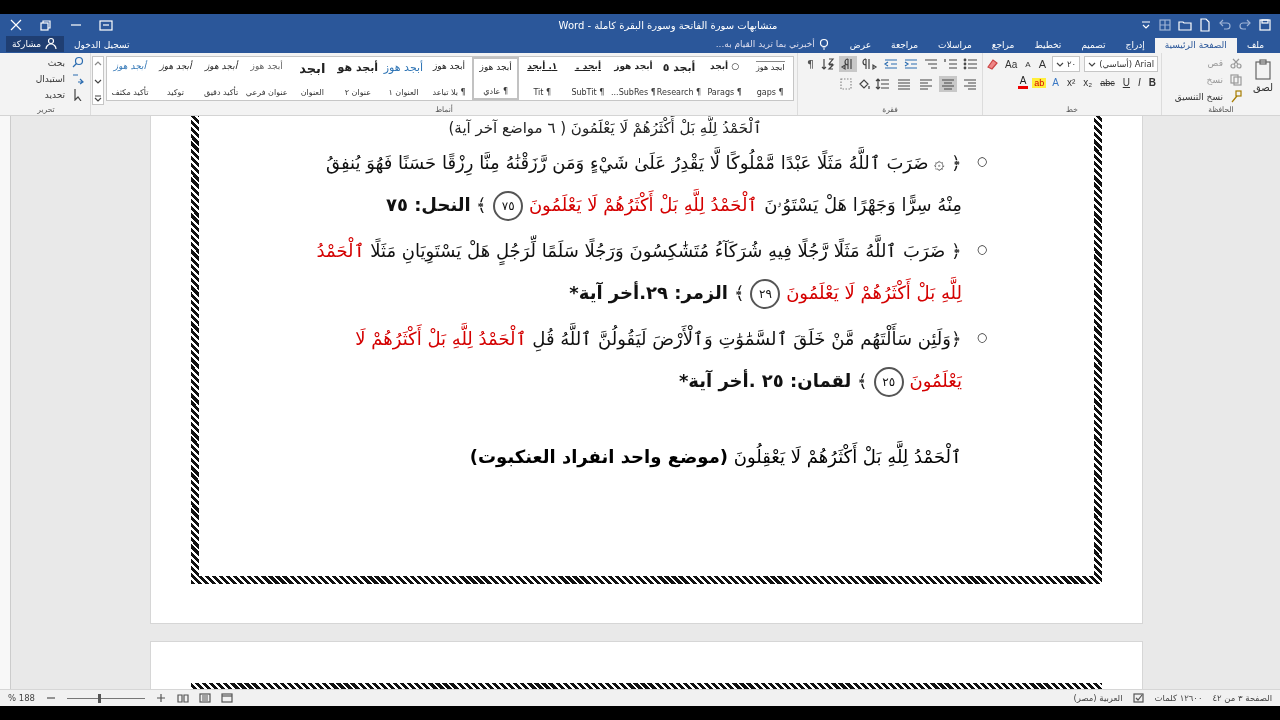  I want to click on clipboard-icon, so click(1262, 69).